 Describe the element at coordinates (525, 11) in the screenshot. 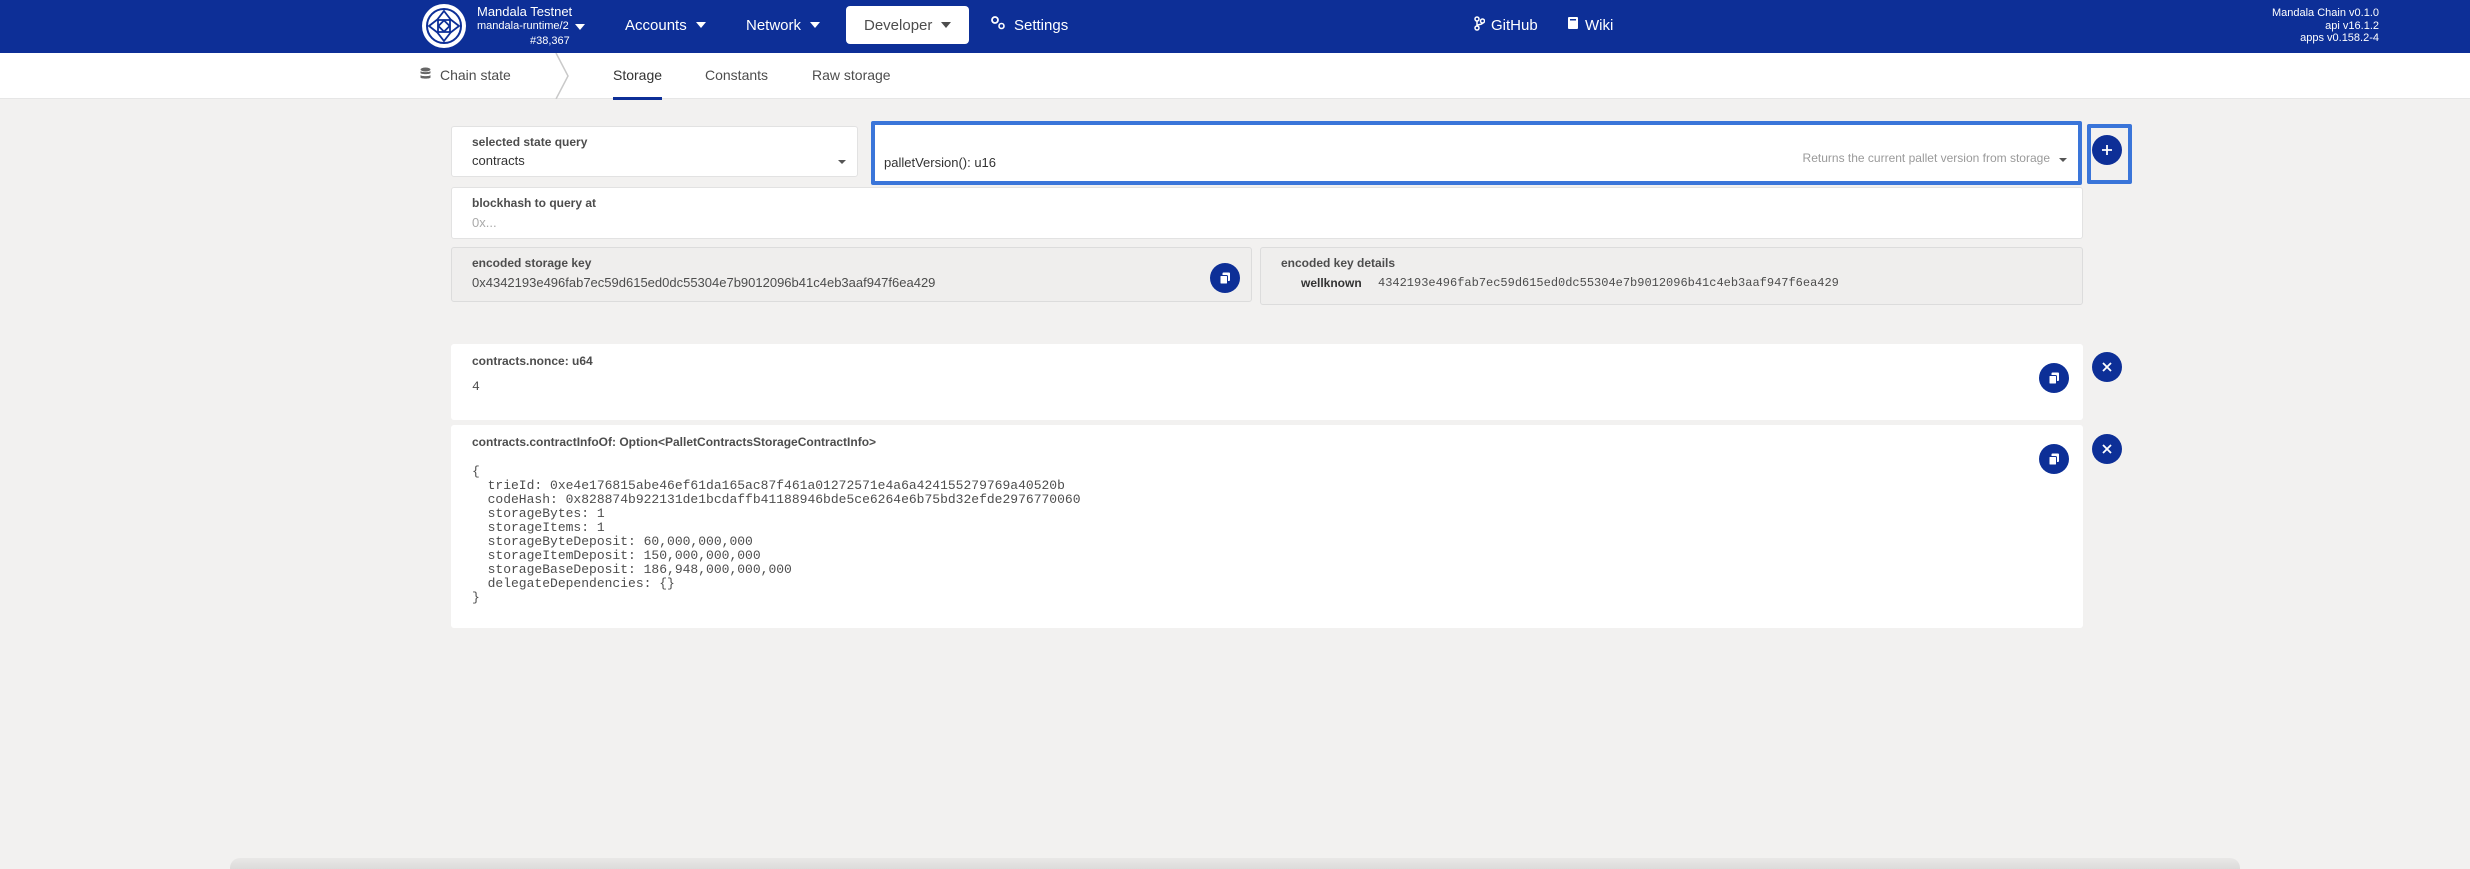

I see `chain-name: Mandala Testnet` at that location.